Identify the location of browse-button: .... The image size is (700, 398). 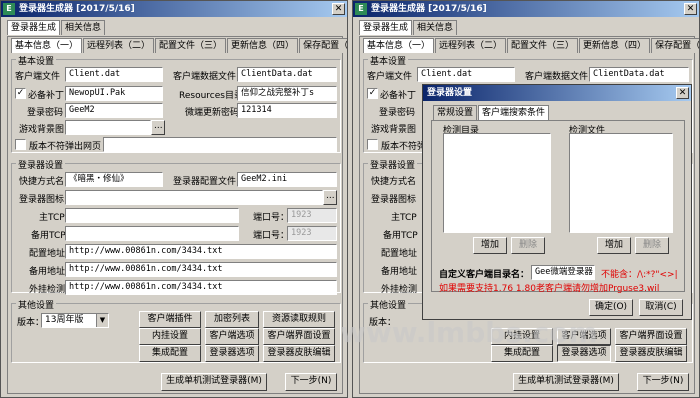
(158, 127).